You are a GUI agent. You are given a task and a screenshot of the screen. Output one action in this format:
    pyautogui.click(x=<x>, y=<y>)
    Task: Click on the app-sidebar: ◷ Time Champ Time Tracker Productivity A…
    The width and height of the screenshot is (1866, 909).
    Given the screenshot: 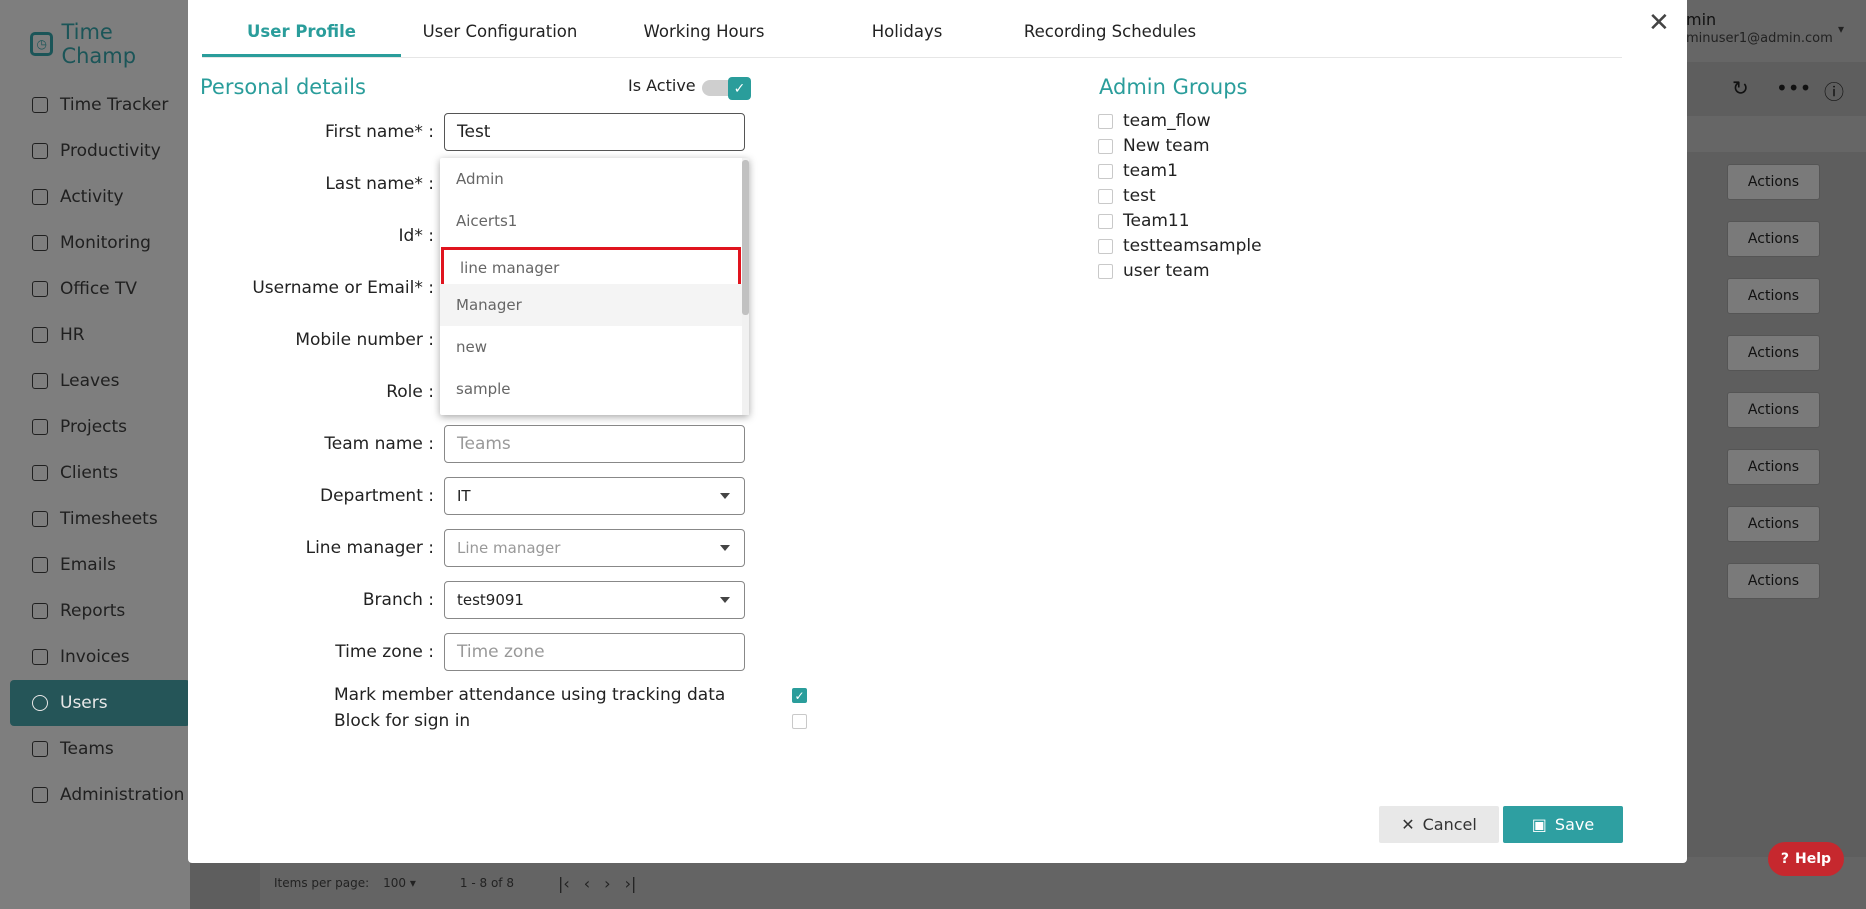 What is the action you would take?
    pyautogui.click(x=95, y=454)
    